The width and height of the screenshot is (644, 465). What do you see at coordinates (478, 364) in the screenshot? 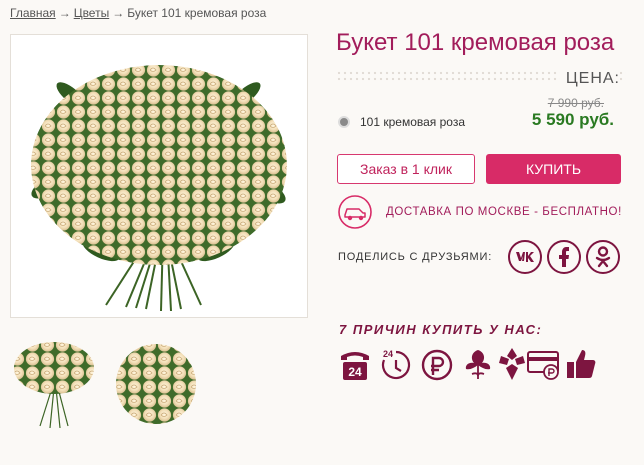
I see `flower-icon` at bounding box center [478, 364].